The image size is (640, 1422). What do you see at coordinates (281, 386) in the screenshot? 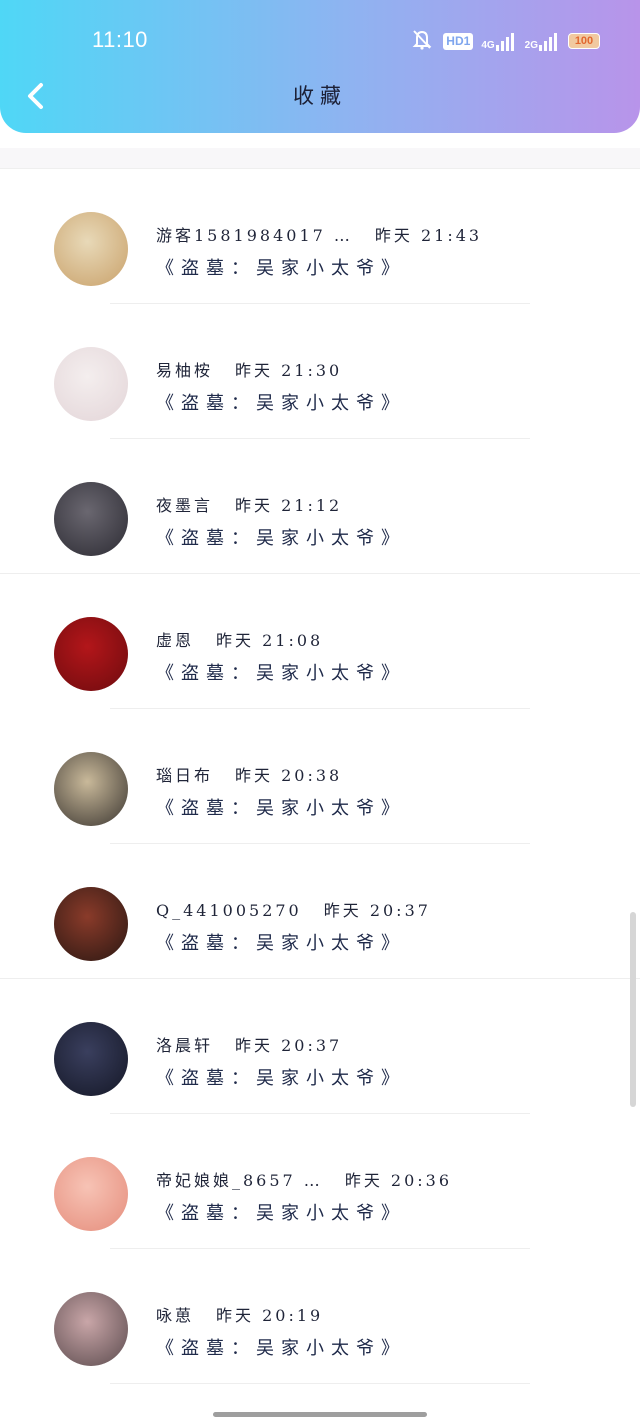
I see `item-info: 易柚桉 昨天 21:30 《盗墓：吴家小太爷》` at bounding box center [281, 386].